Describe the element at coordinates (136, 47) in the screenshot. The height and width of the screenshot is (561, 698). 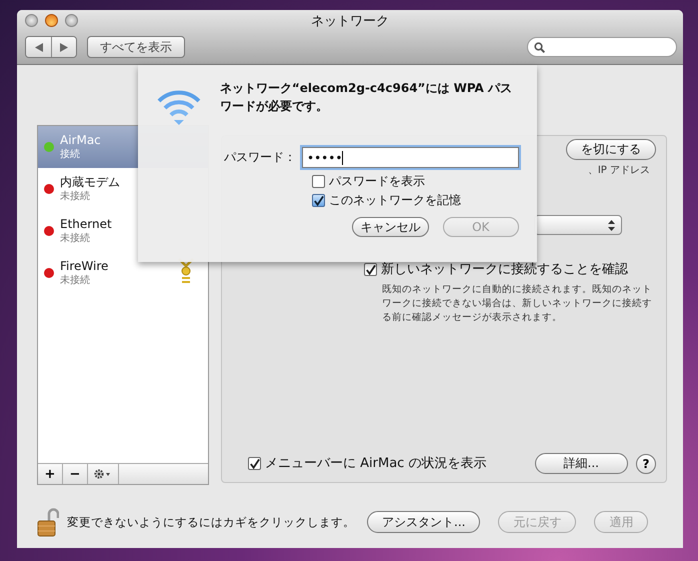
I see `show-all-button: すべてを表示` at that location.